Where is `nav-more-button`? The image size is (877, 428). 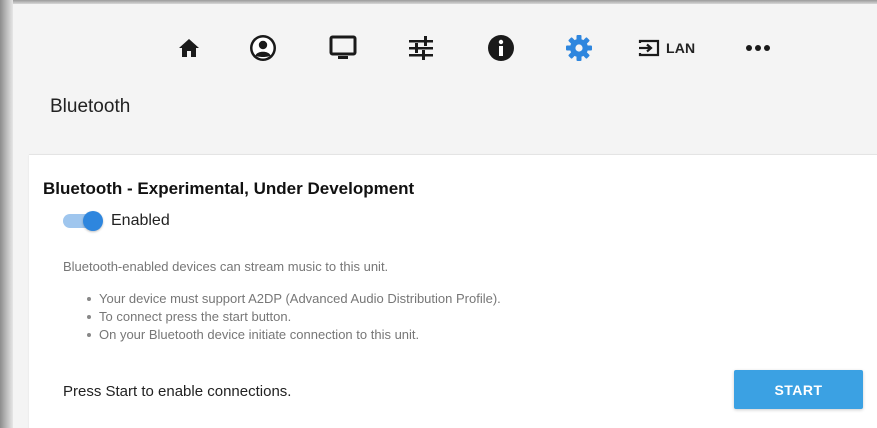
nav-more-button is located at coordinates (758, 48).